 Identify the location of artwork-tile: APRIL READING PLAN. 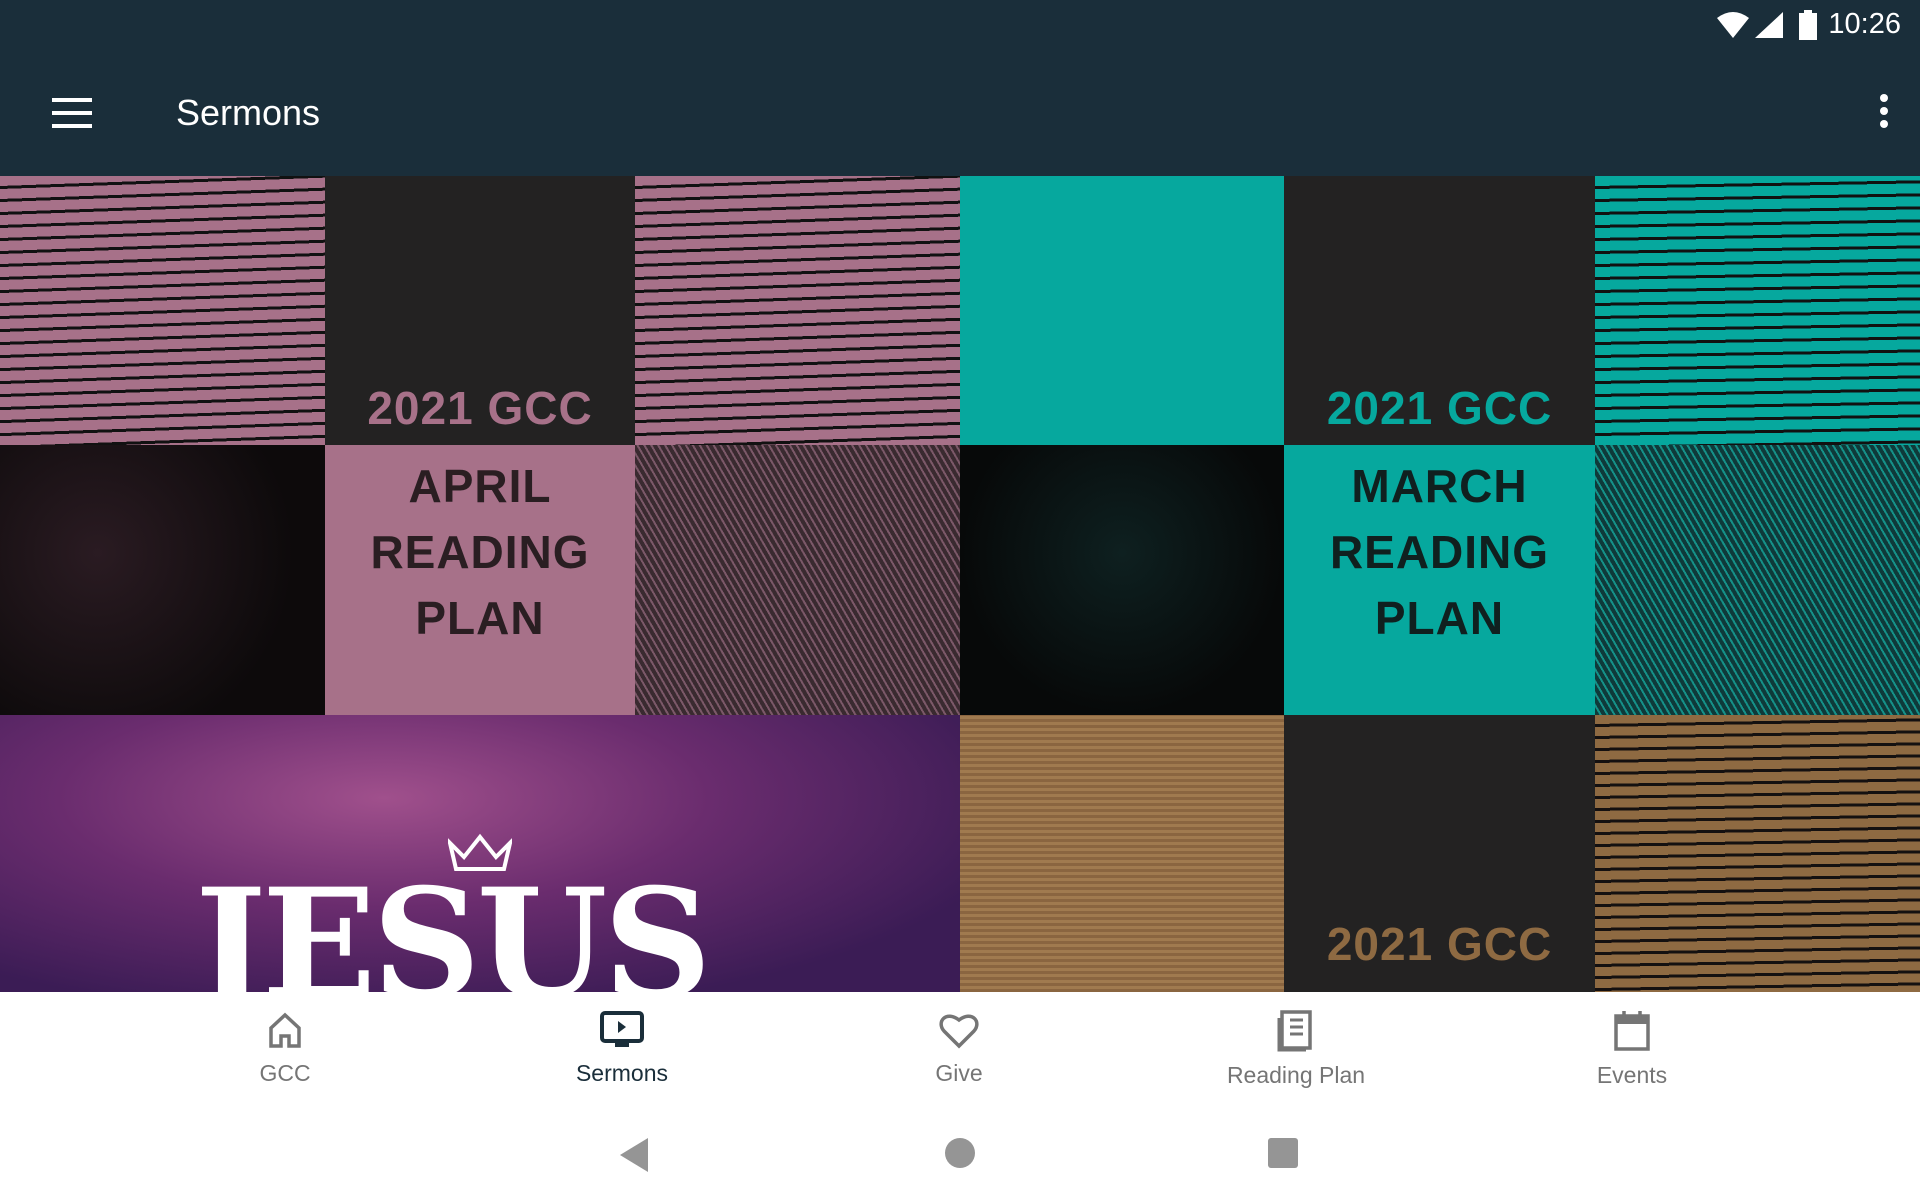
(480, 580).